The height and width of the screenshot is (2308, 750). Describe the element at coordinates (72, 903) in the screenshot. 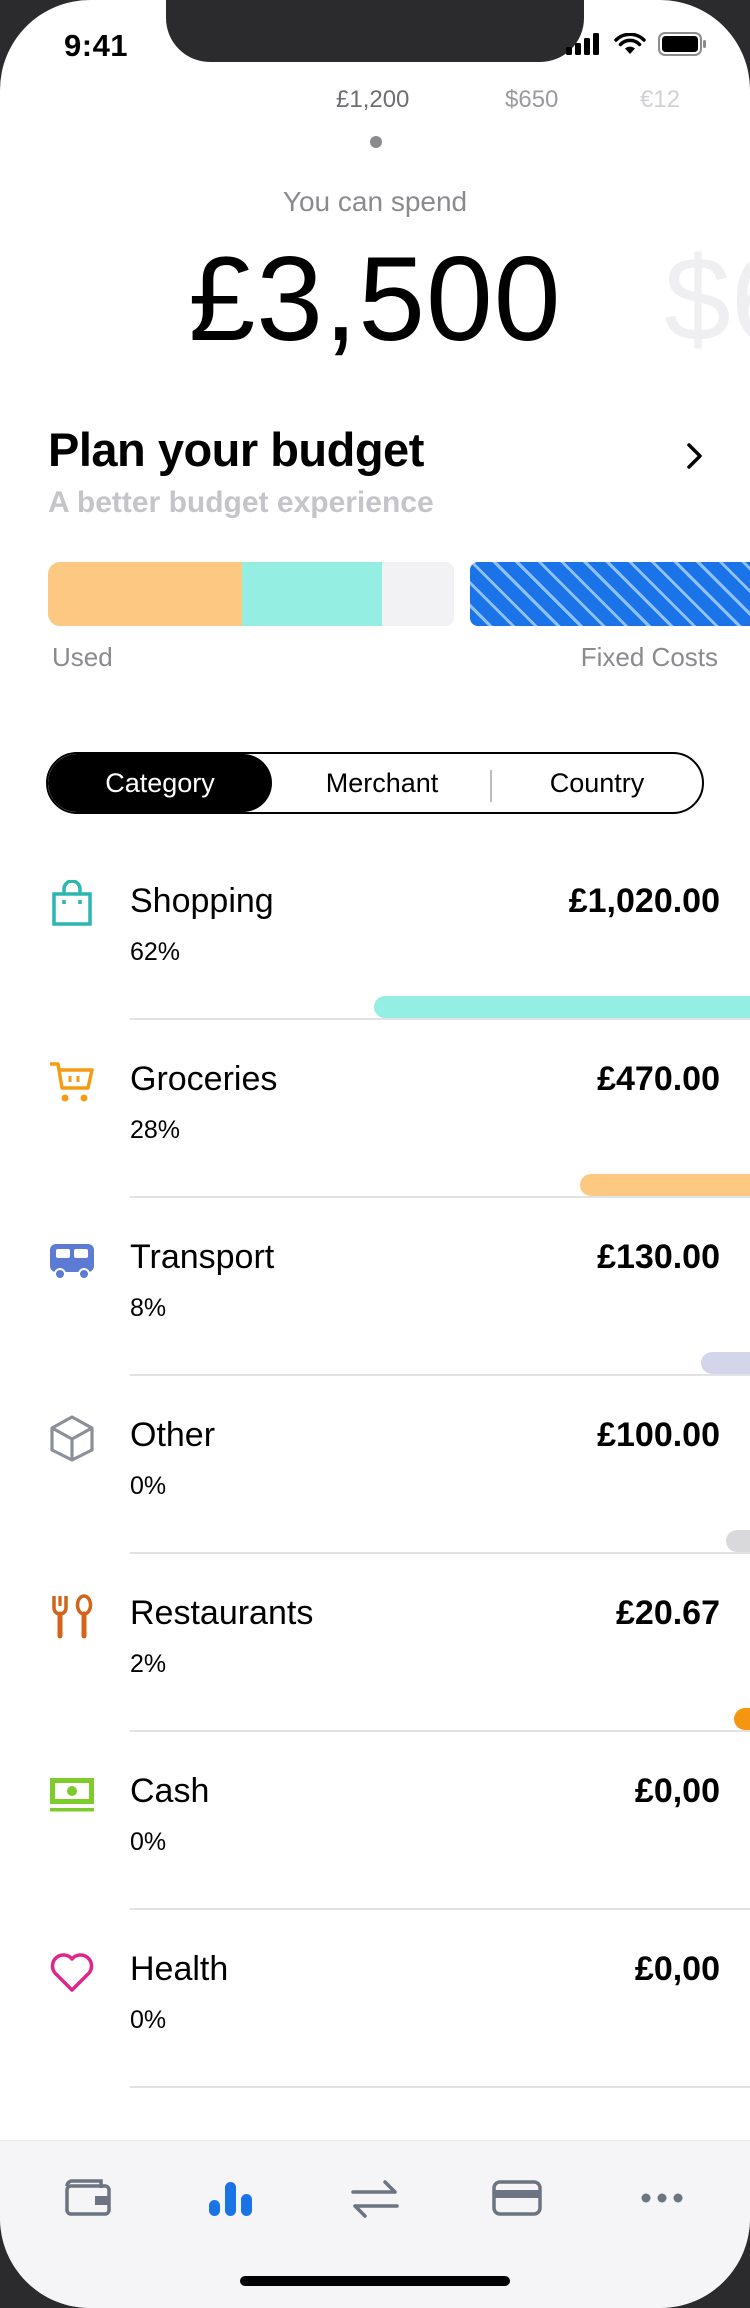

I see `shopping-bag-icon` at that location.